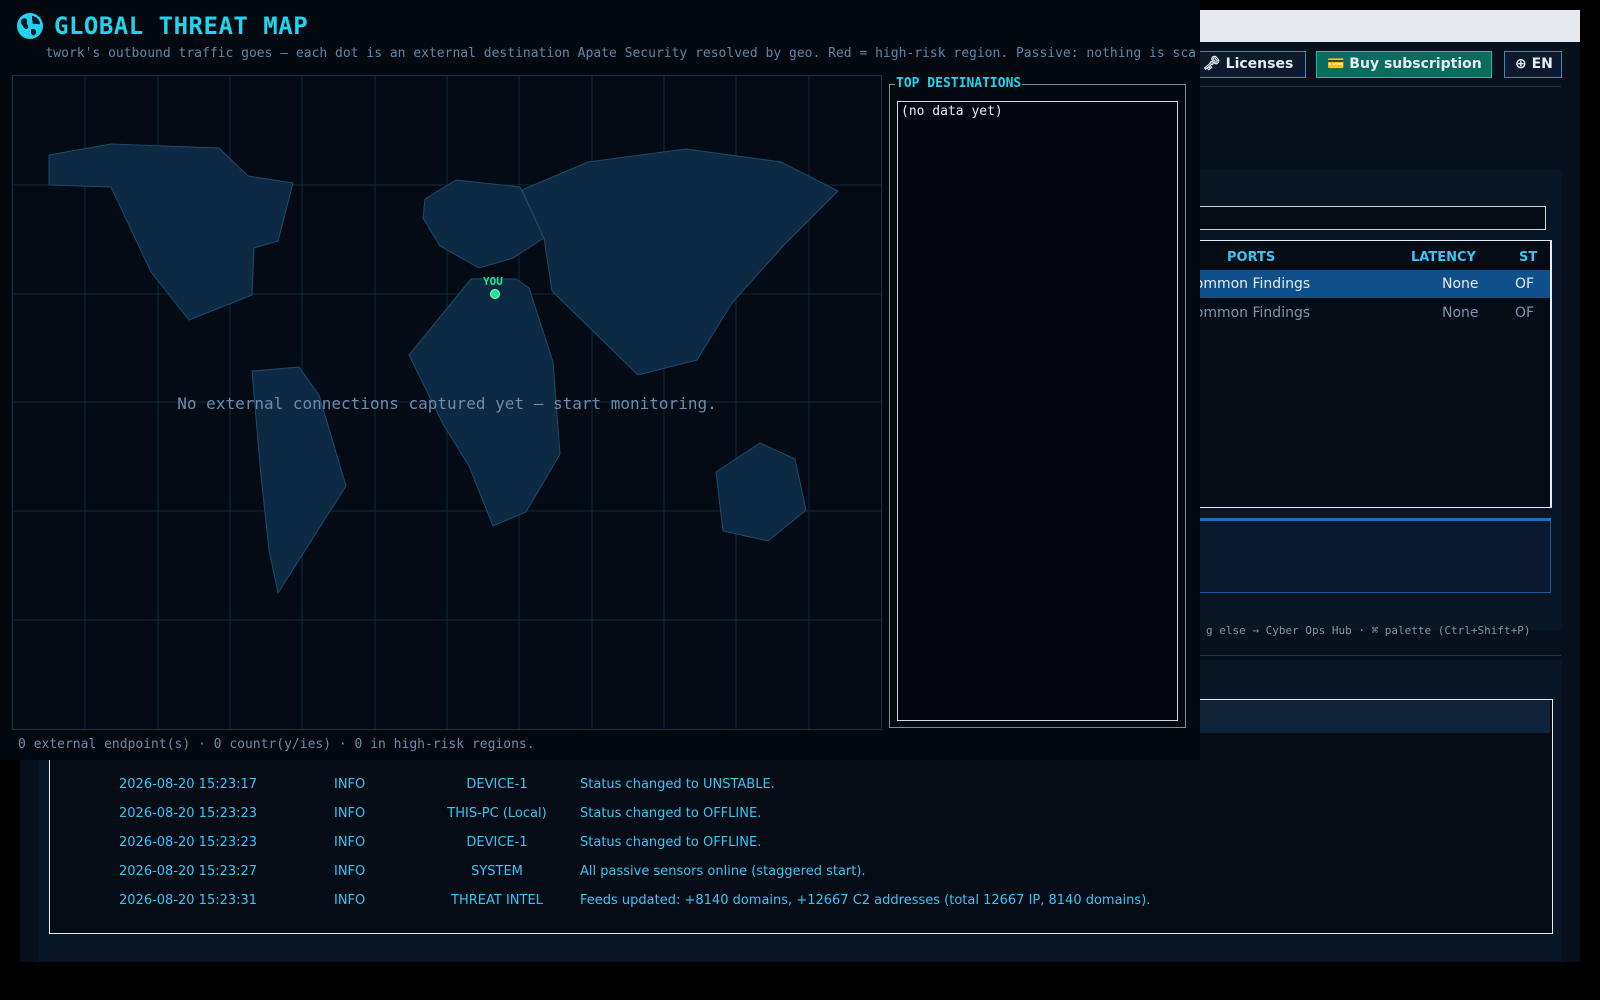 Image resolution: width=1600 pixels, height=1000 pixels. I want to click on log-source: THIS-PC (Local), so click(497, 813).